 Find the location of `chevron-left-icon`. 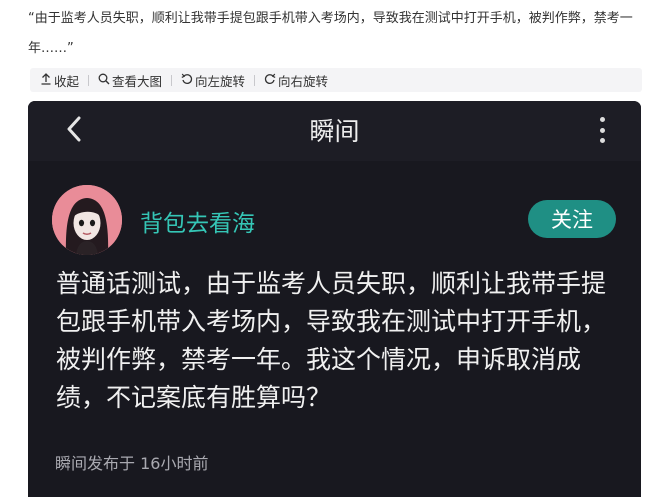

chevron-left-icon is located at coordinates (74, 129).